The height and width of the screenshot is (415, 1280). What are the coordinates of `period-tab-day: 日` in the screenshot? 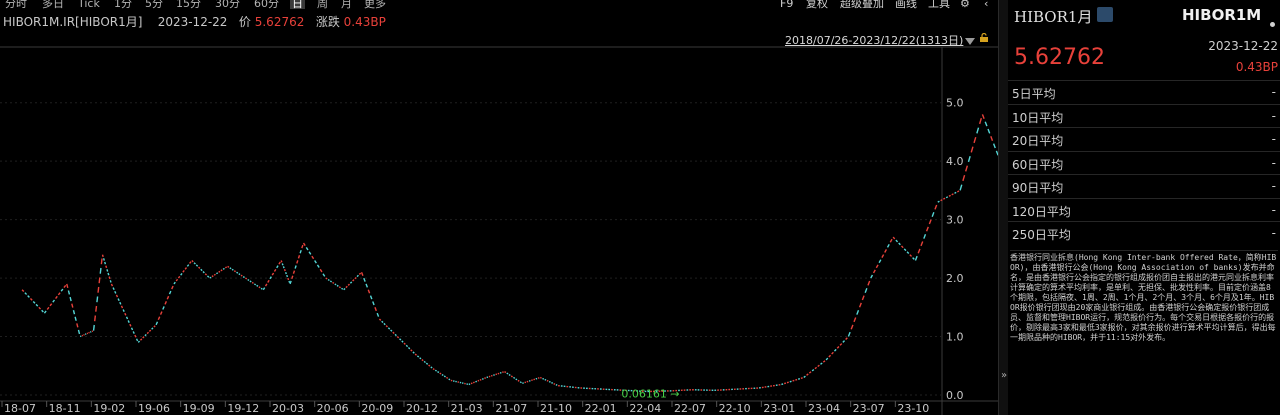 It's located at (297, 4).